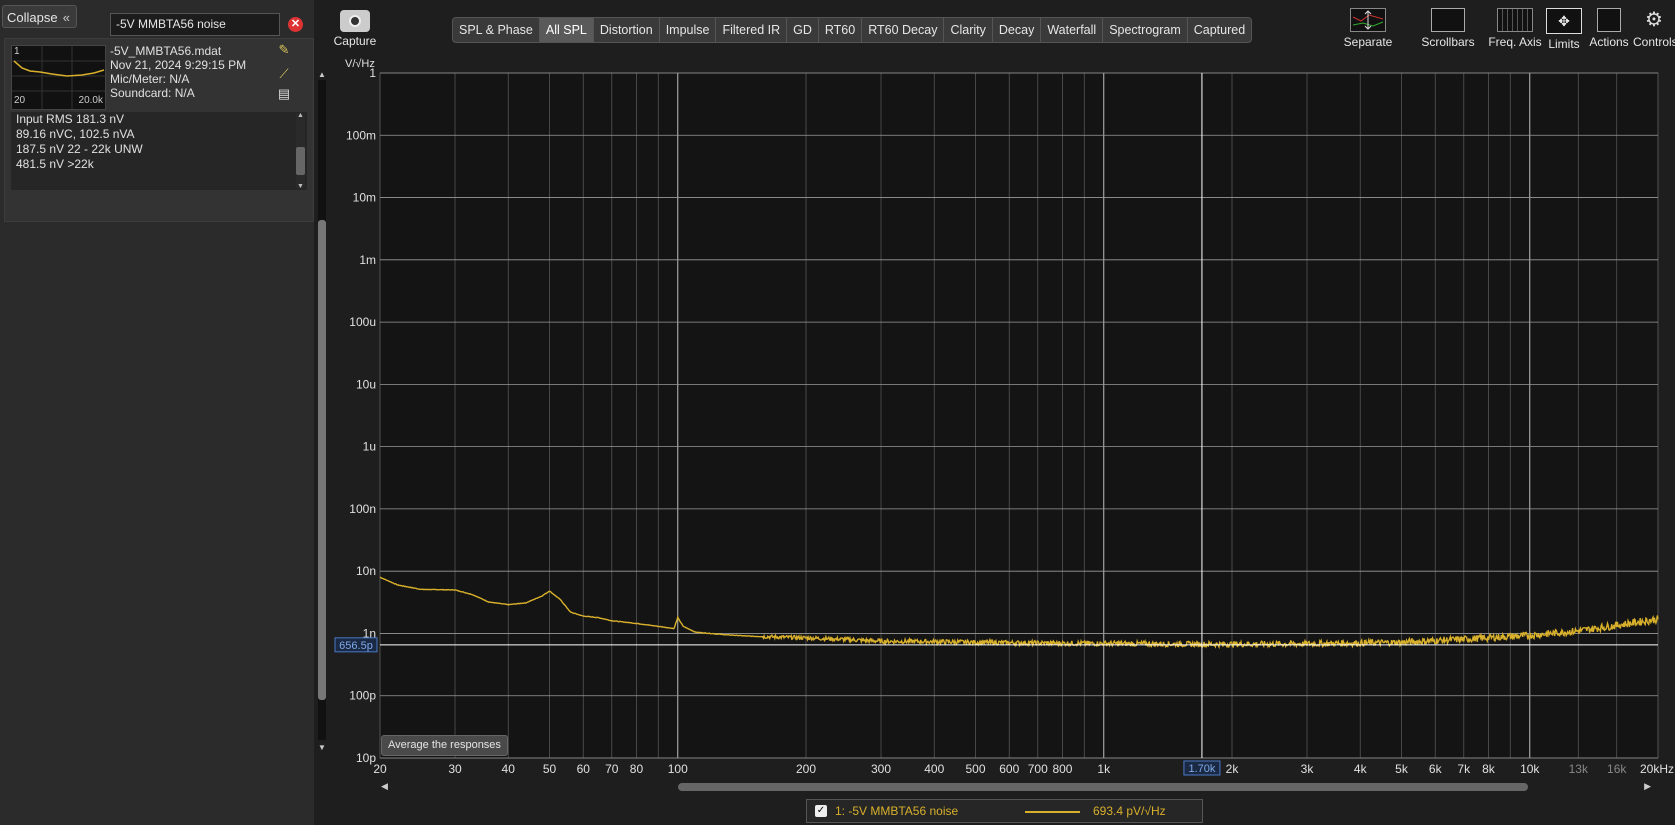  I want to click on y-tick-labels: 1100m10m1m100u10u1u100n10n1n100p10p, so click(361, 415).